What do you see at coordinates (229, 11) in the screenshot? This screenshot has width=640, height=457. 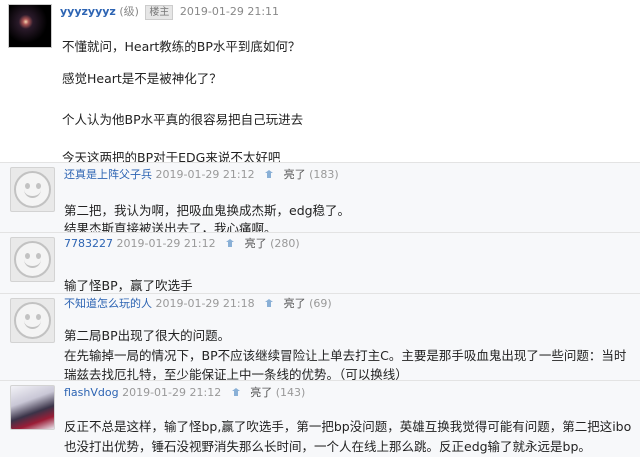 I see `post-timestamp: 2019-01-29 21:11` at bounding box center [229, 11].